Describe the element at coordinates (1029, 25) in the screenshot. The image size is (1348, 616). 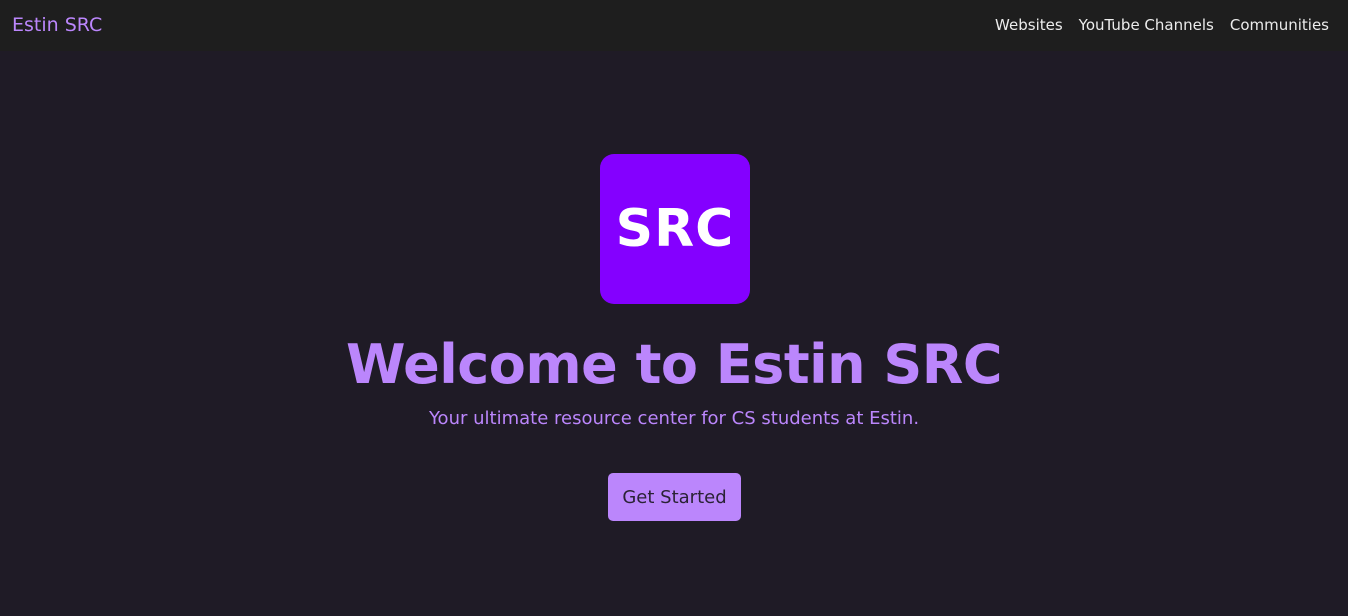
I see `nav-link-websites: Websites` at that location.